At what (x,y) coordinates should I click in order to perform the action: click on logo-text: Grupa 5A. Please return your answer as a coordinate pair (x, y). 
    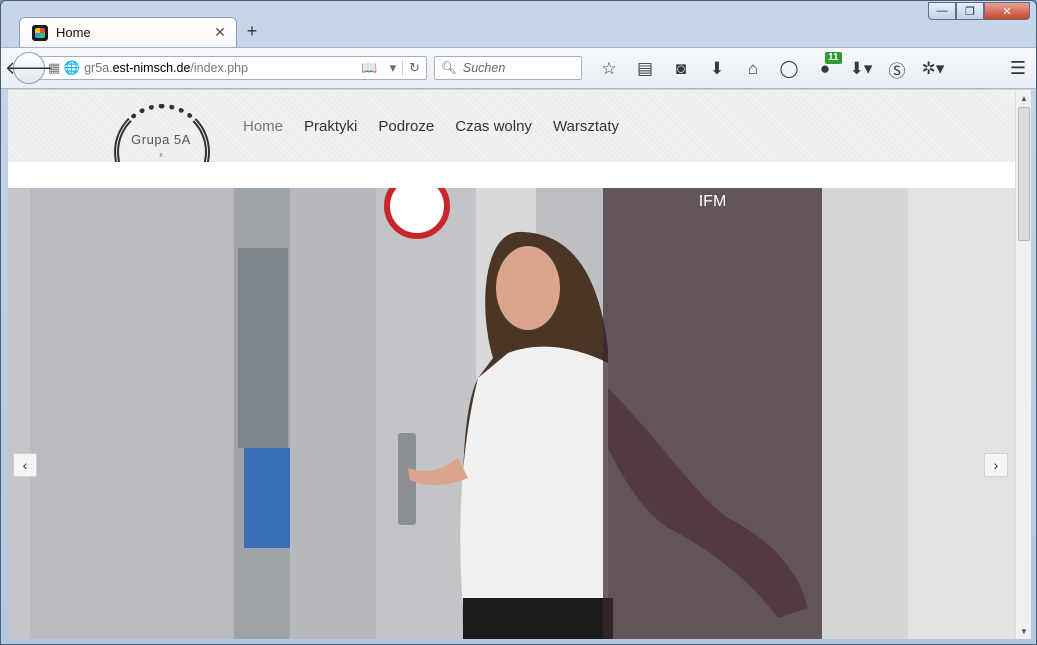
    Looking at the image, I should click on (161, 139).